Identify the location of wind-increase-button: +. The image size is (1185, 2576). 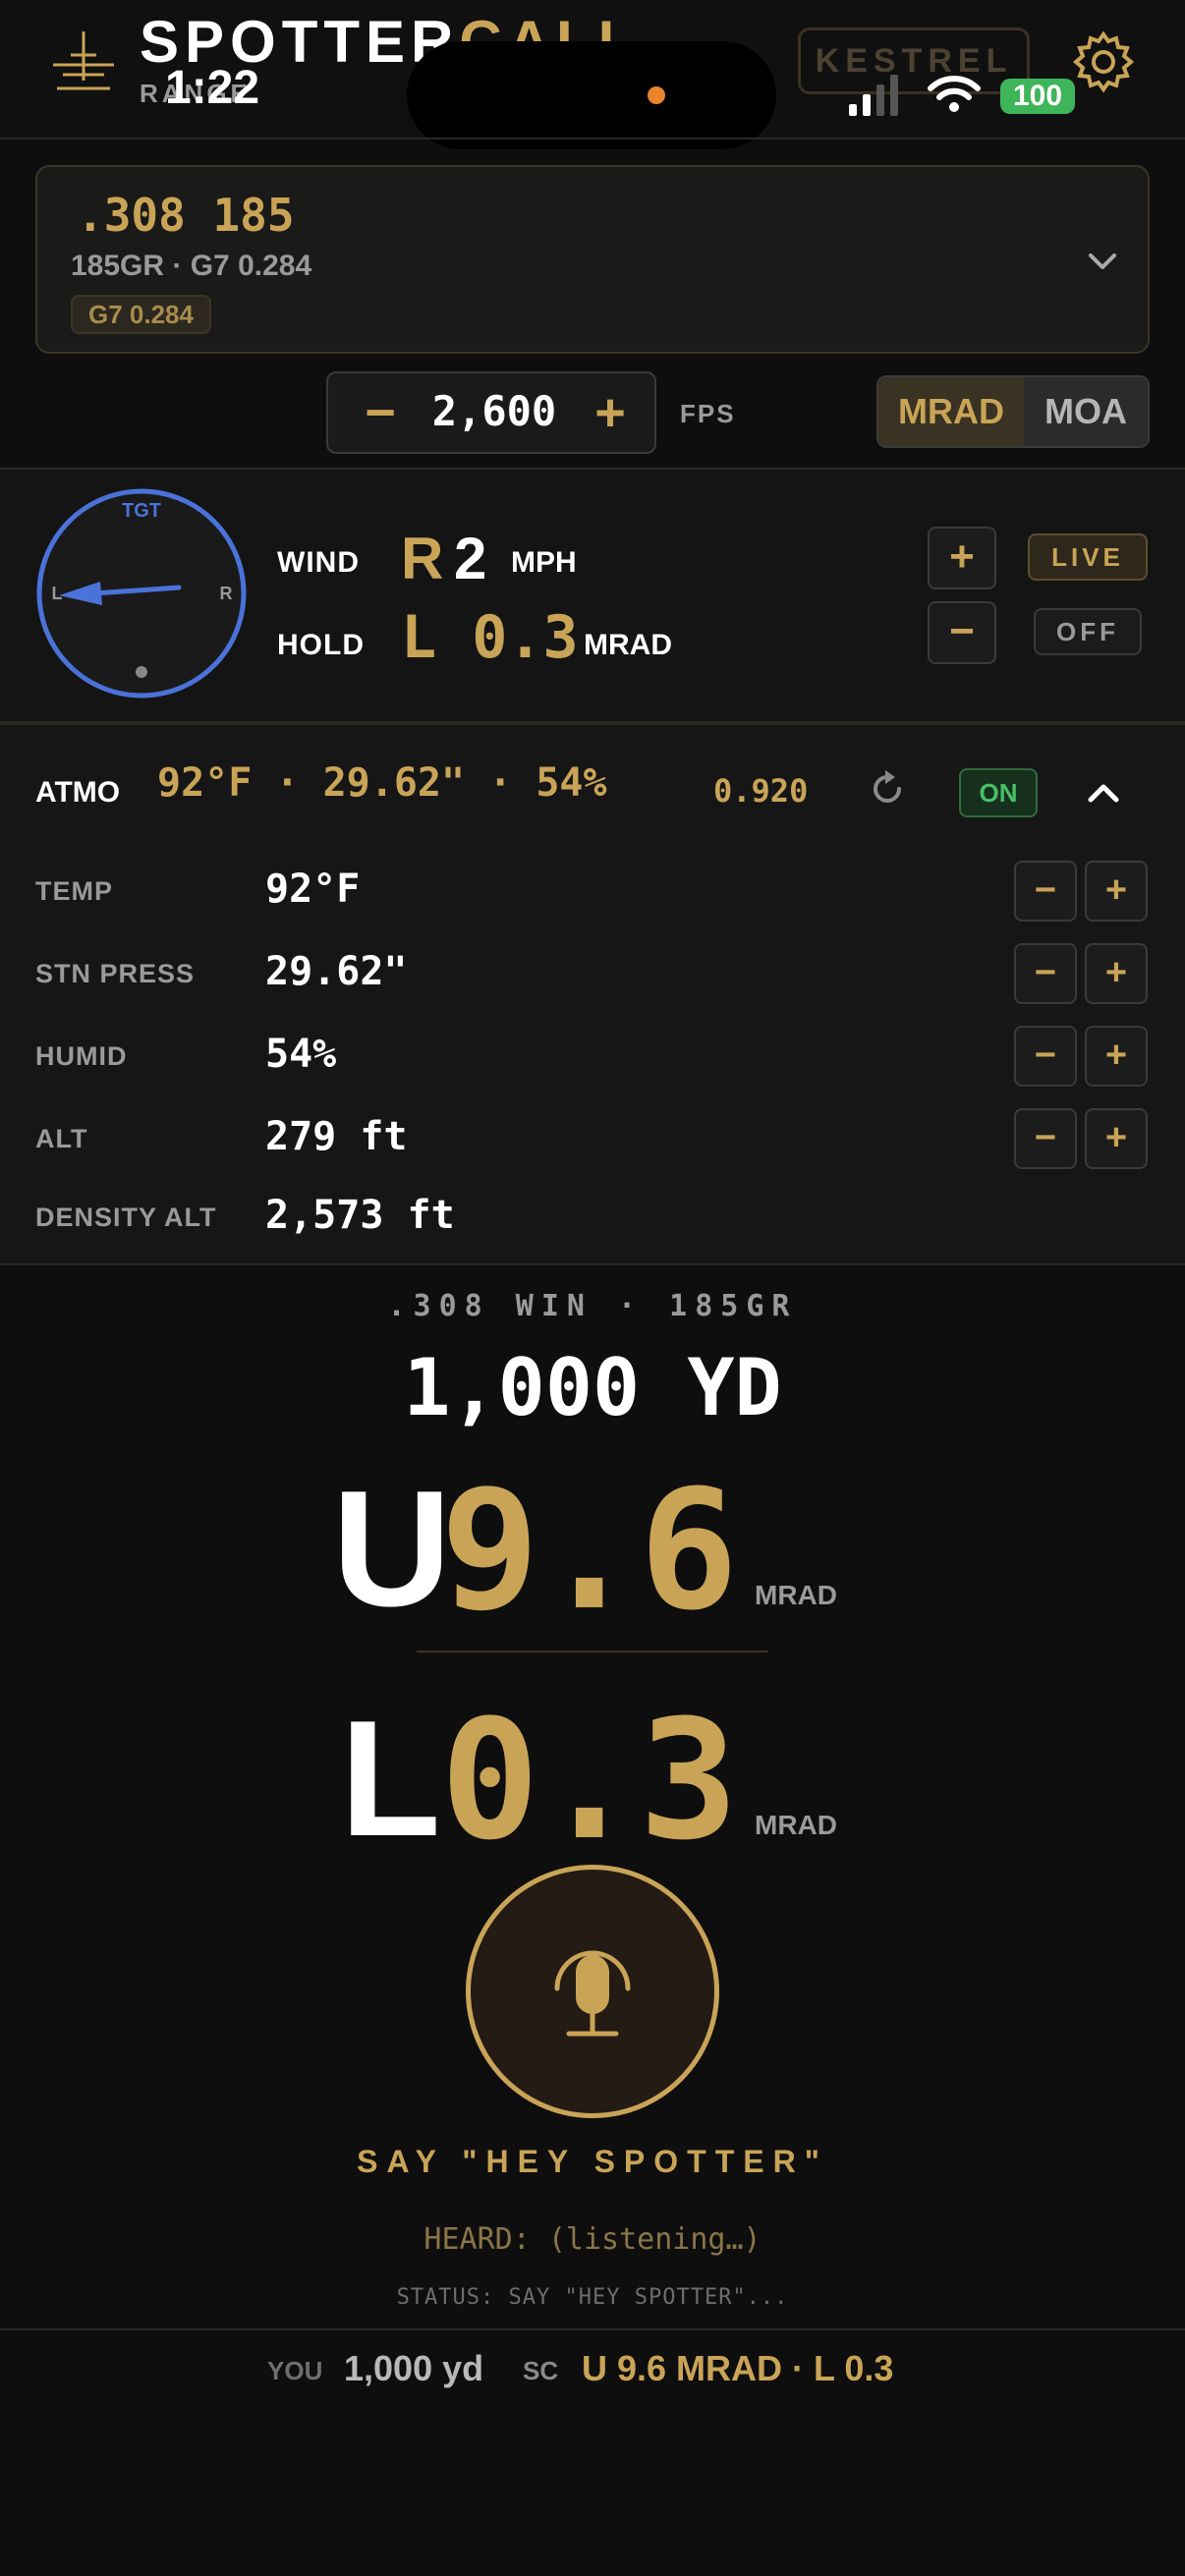
(962, 558).